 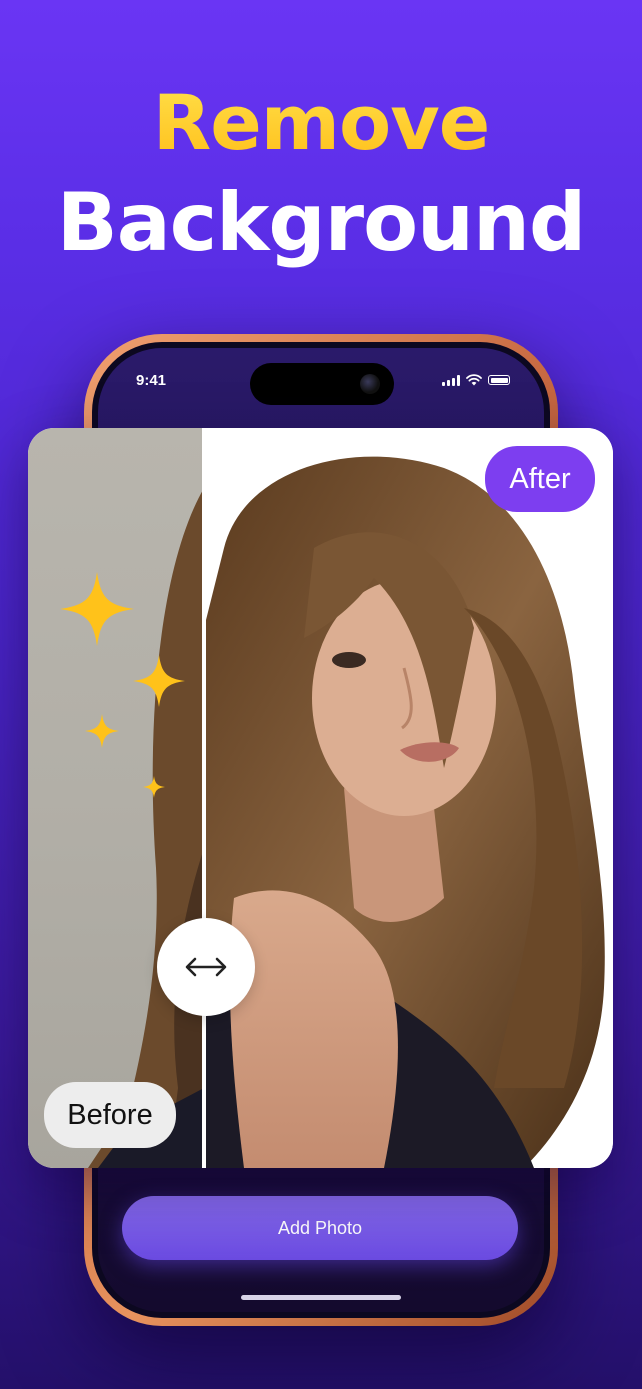 I want to click on cellular-signal-icon, so click(x=451, y=380).